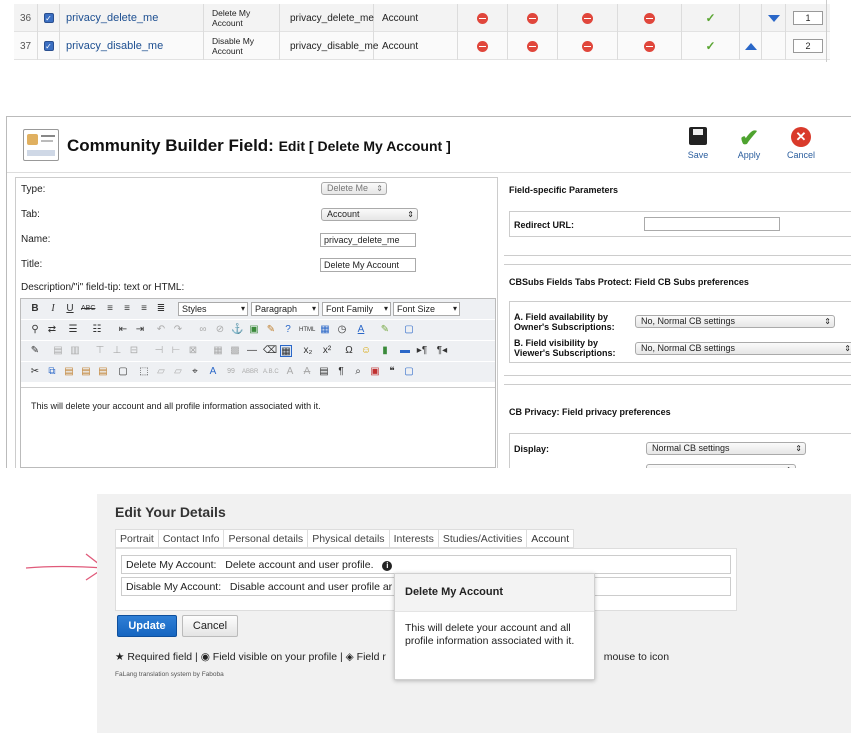 The width and height of the screenshot is (851, 733). Describe the element at coordinates (161, 309) in the screenshot. I see `align-justify-icon: ≣` at that location.